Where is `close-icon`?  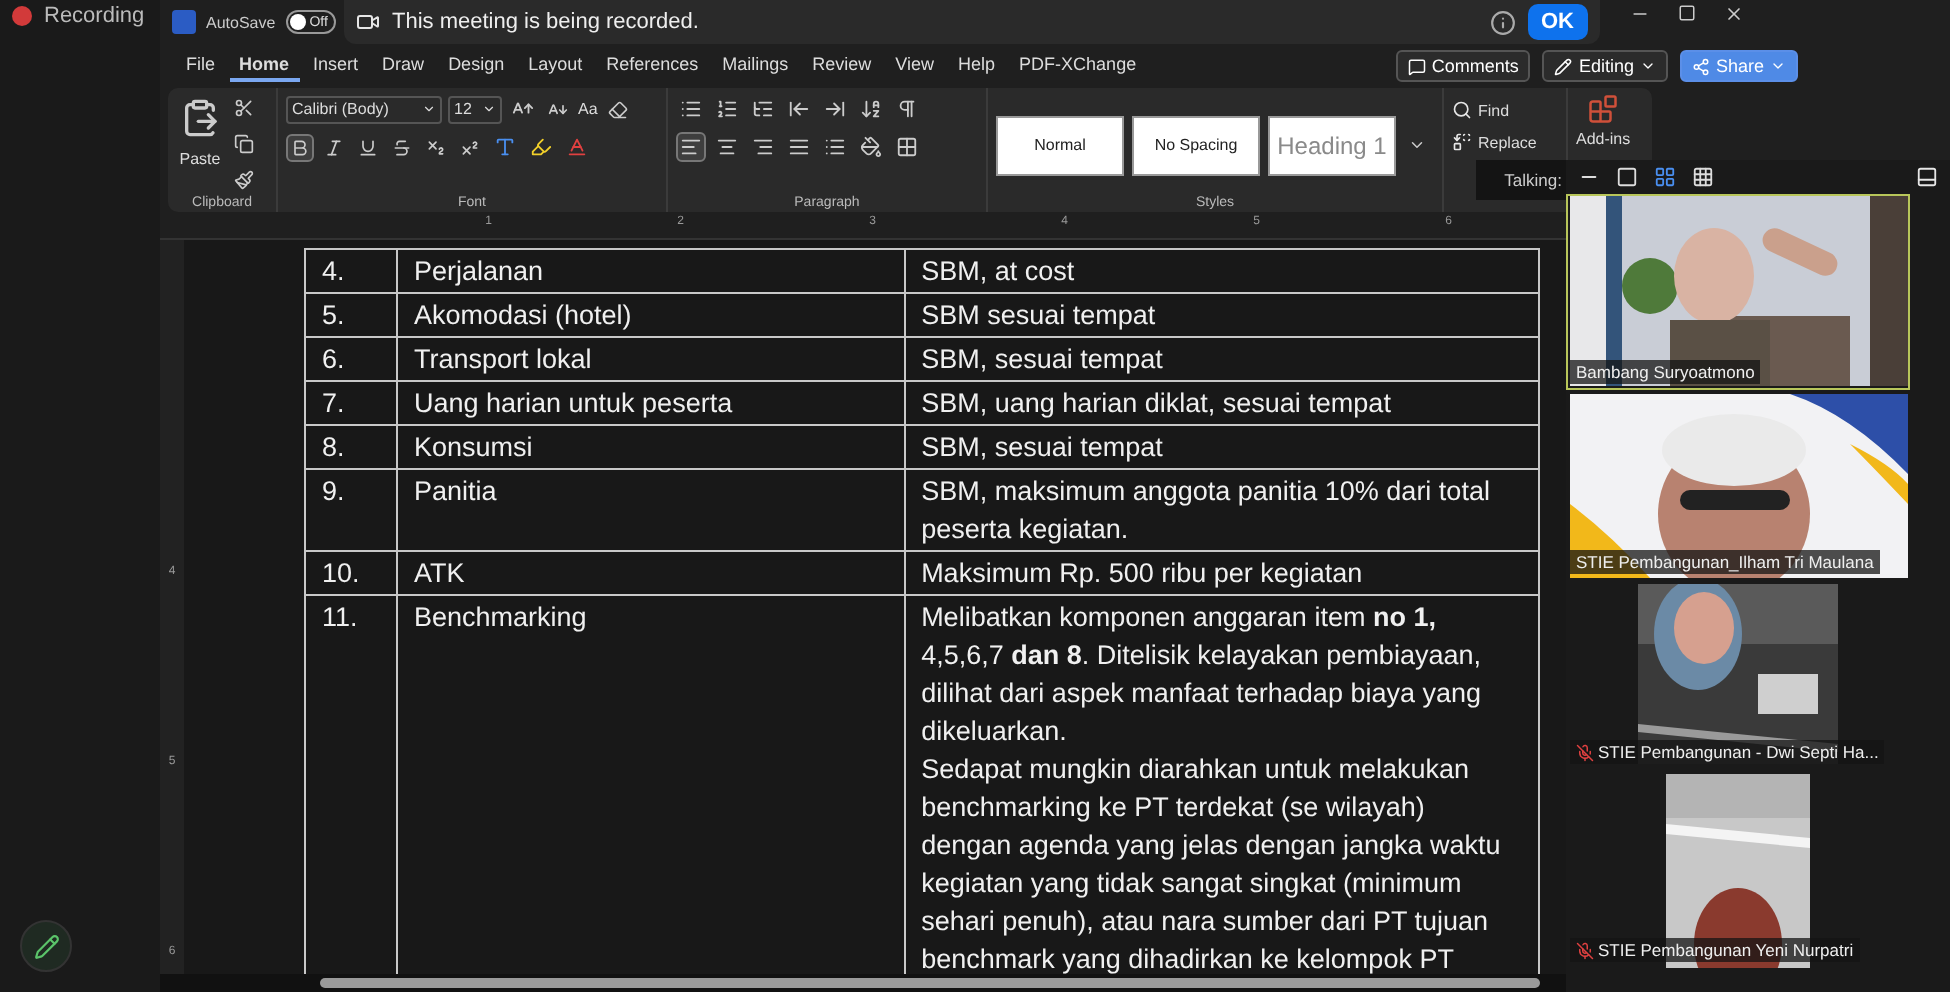 close-icon is located at coordinates (1734, 14).